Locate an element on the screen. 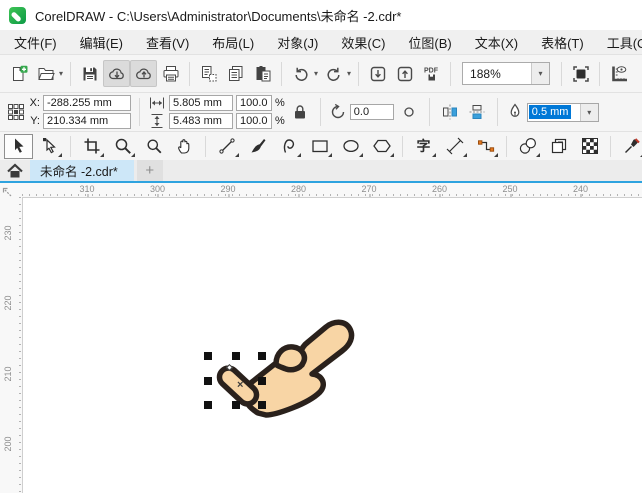 The width and height of the screenshot is (642, 493). blend-tool-icon is located at coordinates (528, 146).